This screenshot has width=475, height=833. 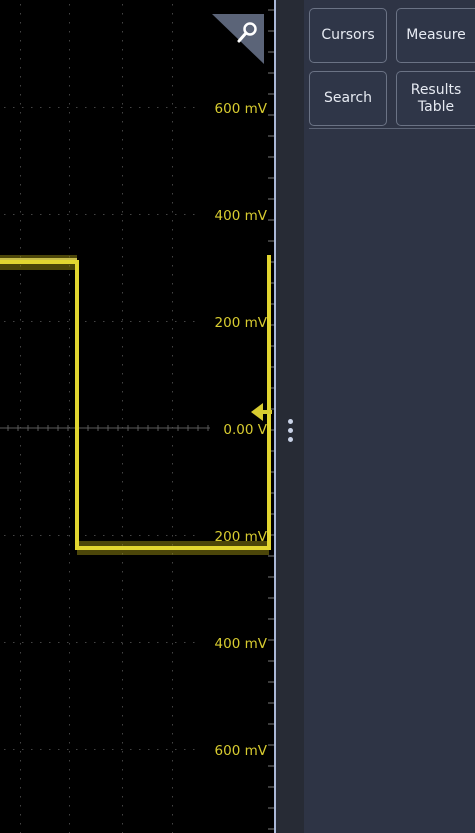 I want to click on search-button: Search, so click(x=348, y=98).